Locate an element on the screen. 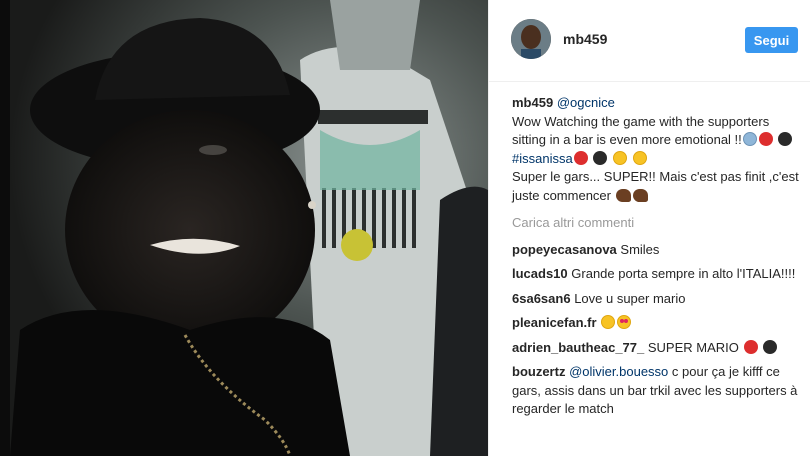  comment-text: Grande porta sempre in alto l'ITALIA!!!! is located at coordinates (683, 273).